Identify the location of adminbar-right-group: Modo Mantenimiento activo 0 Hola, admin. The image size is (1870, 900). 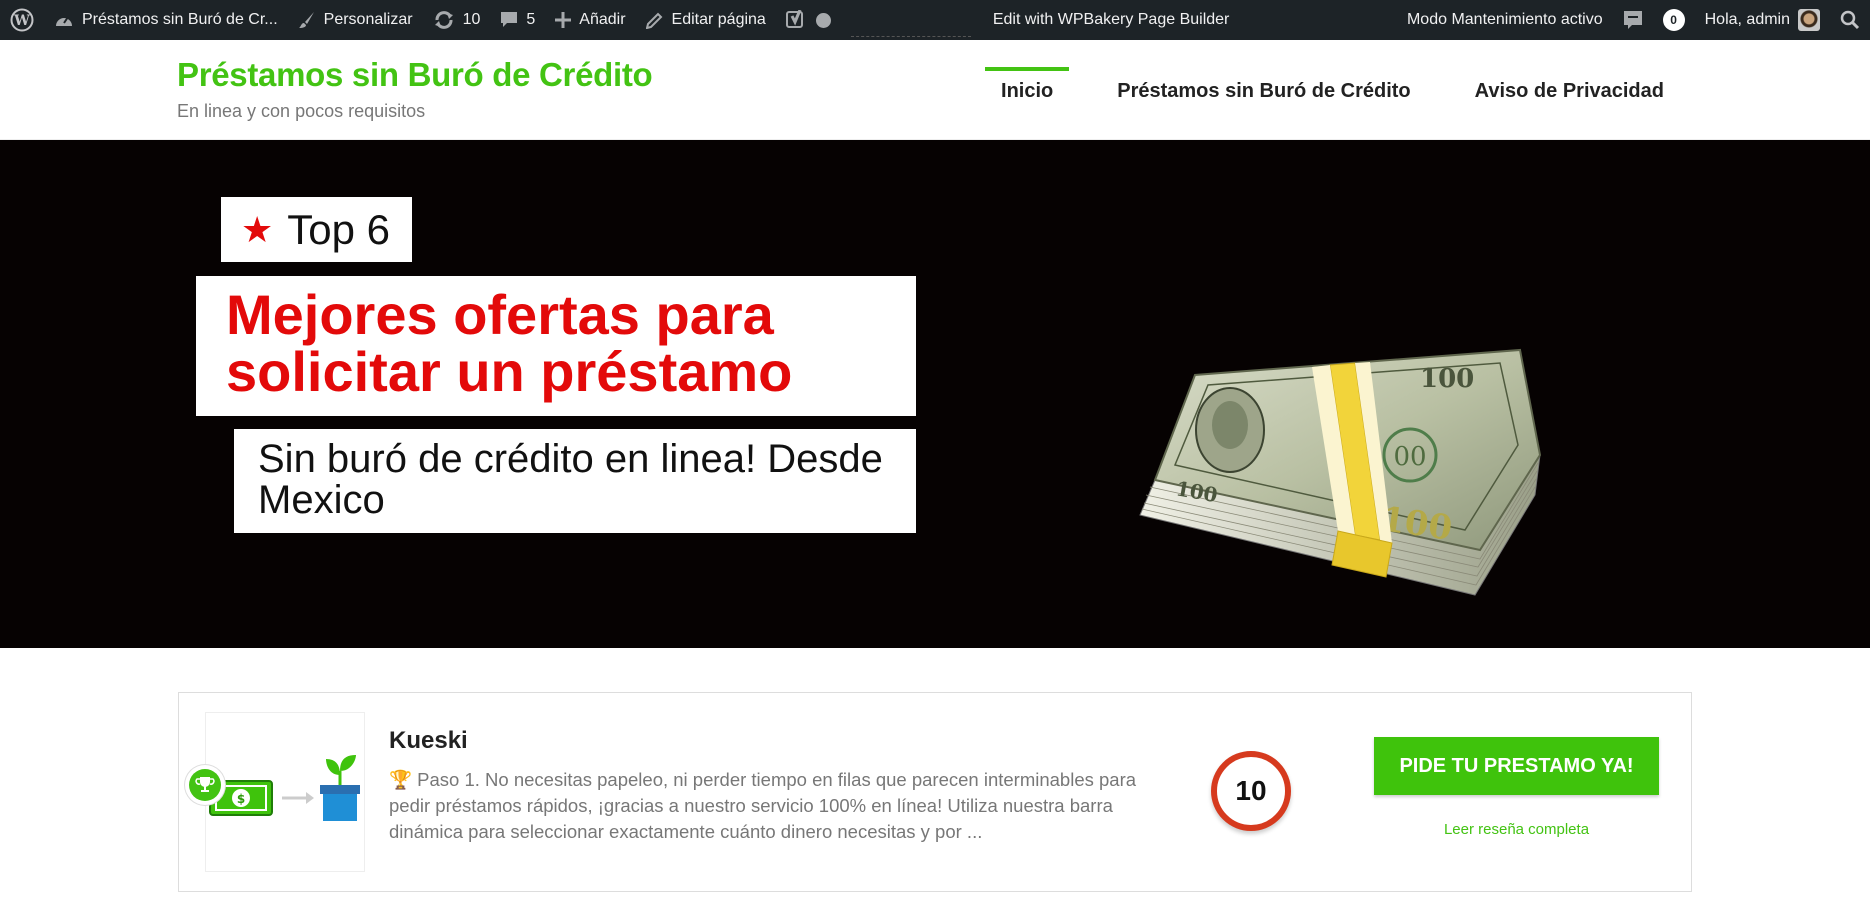
(1633, 20).